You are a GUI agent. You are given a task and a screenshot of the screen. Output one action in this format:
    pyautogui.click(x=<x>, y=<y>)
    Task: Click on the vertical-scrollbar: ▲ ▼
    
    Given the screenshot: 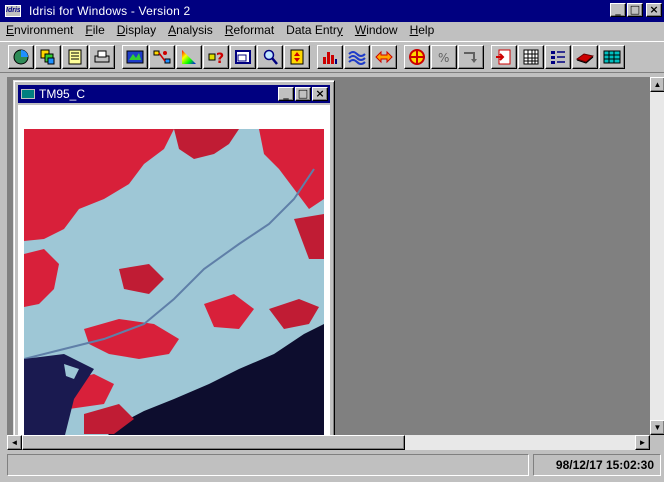 What is the action you would take?
    pyautogui.click(x=657, y=256)
    